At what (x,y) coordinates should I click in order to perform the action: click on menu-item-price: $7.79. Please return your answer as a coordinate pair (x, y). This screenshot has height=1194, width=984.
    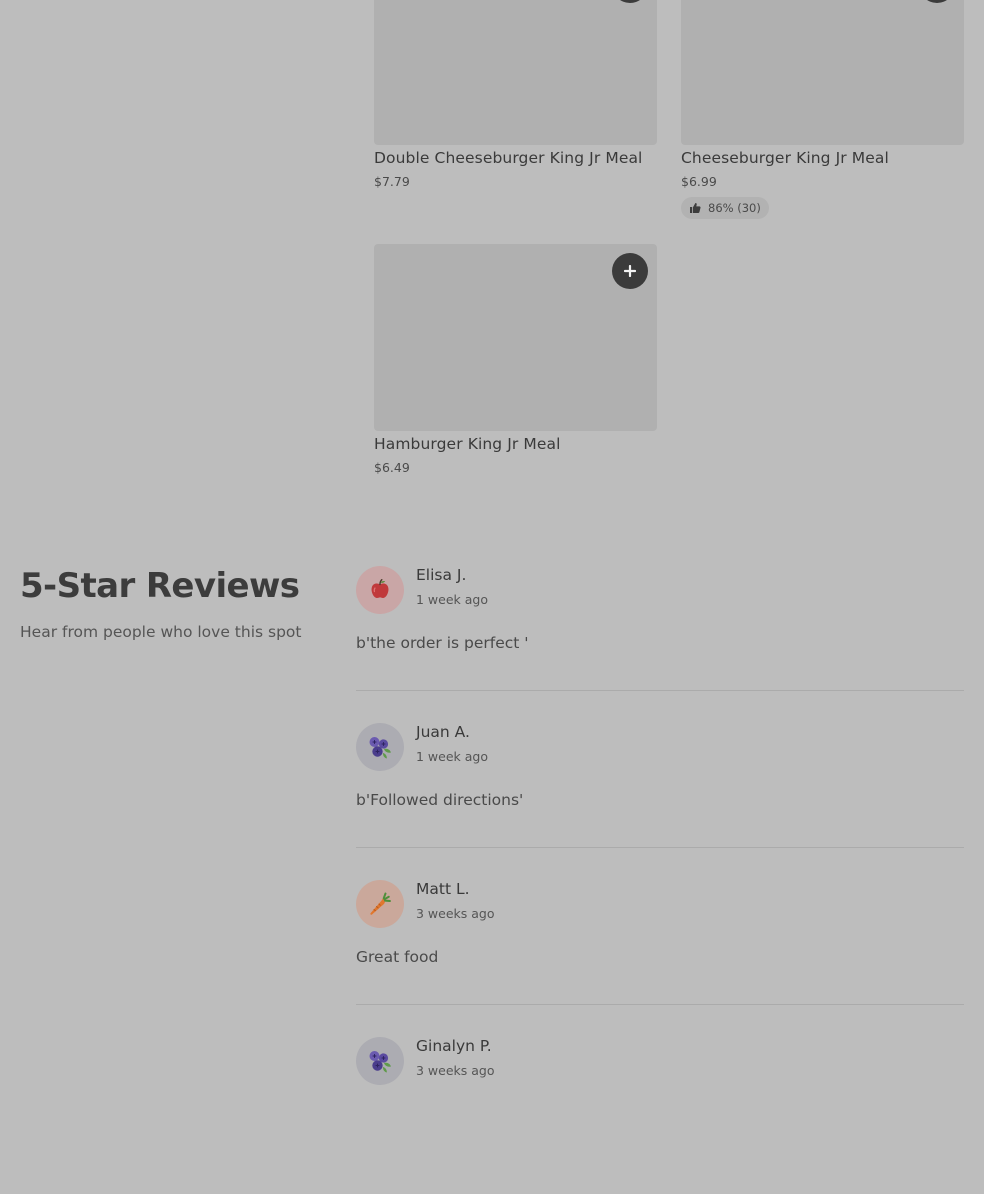
    Looking at the image, I should click on (392, 181).